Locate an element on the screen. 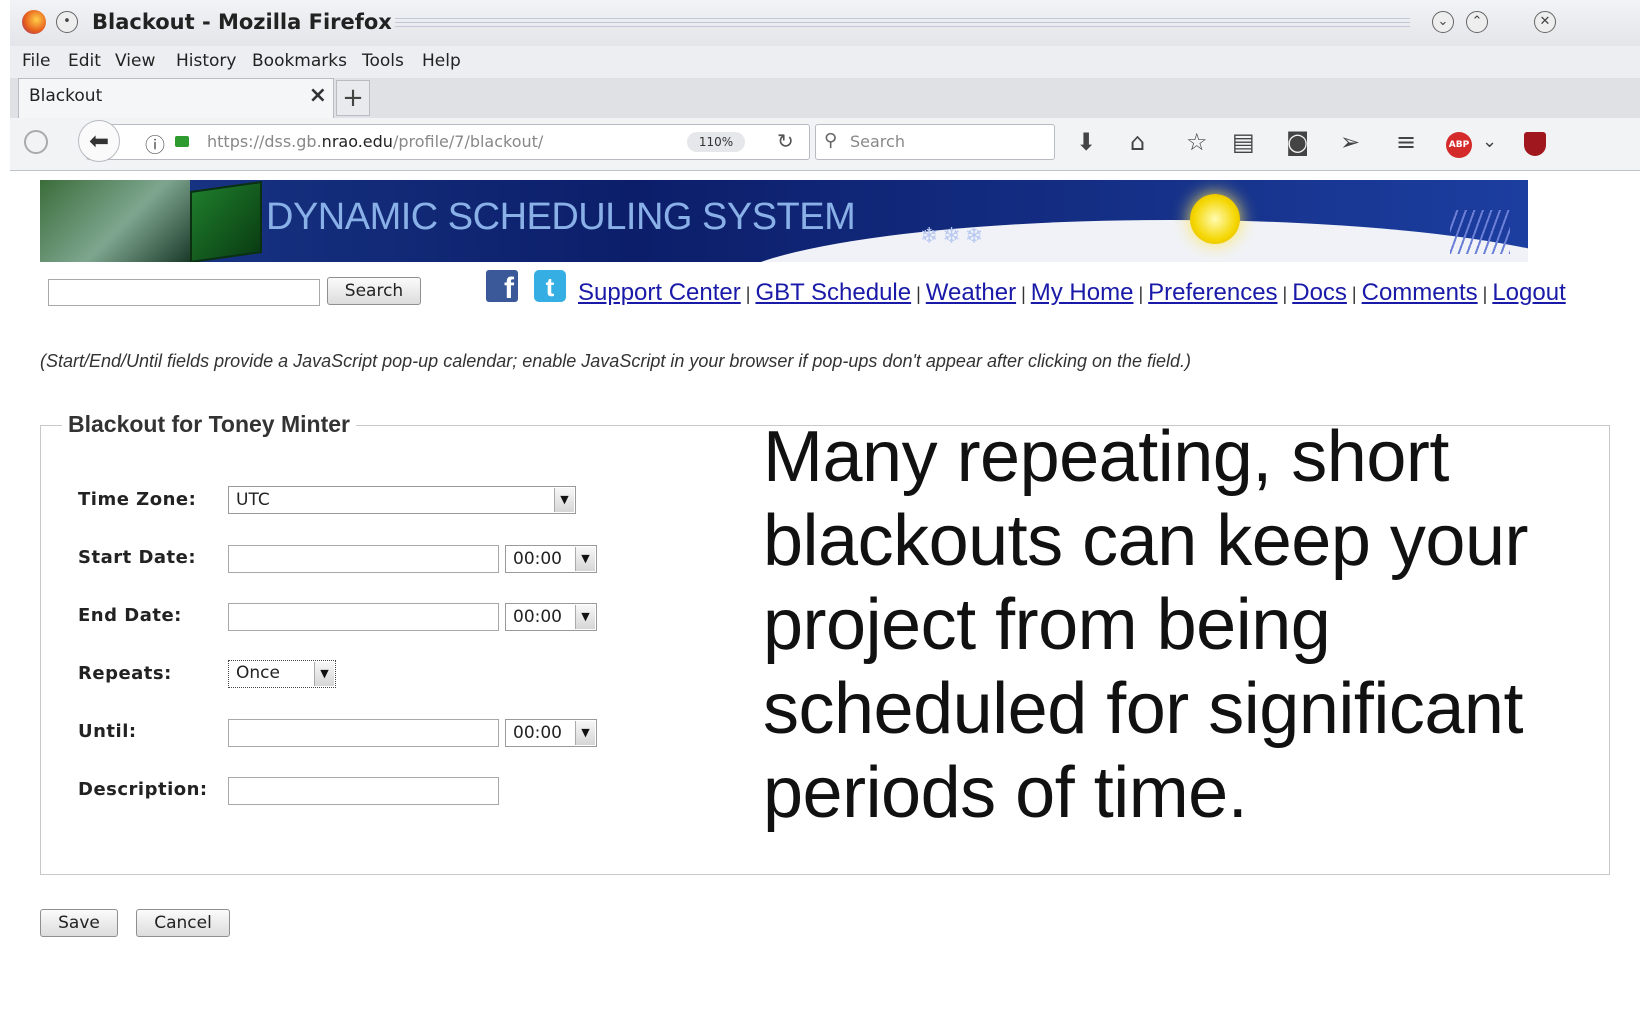 The image size is (1640, 1032). site-info-icon: ⓘ is located at coordinates (155, 143).